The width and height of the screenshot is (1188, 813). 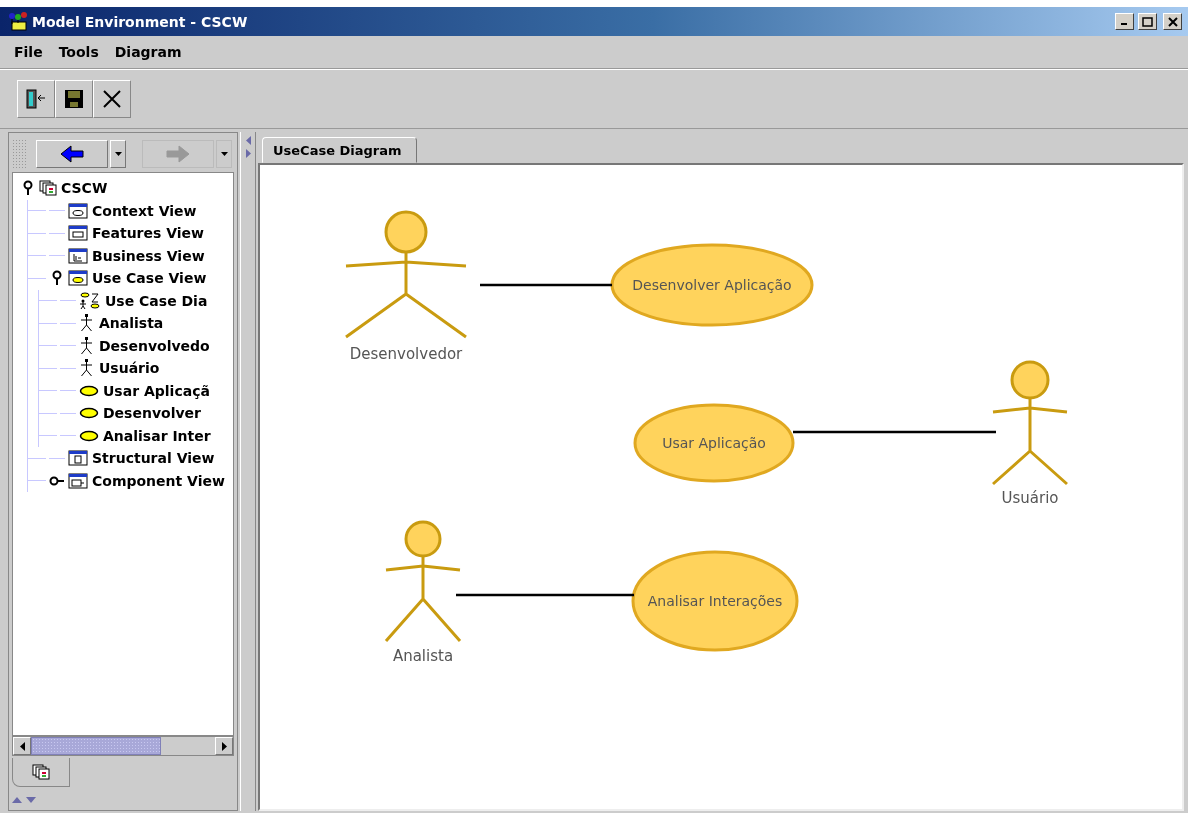 I want to click on app-icon, so click(x=18, y=21).